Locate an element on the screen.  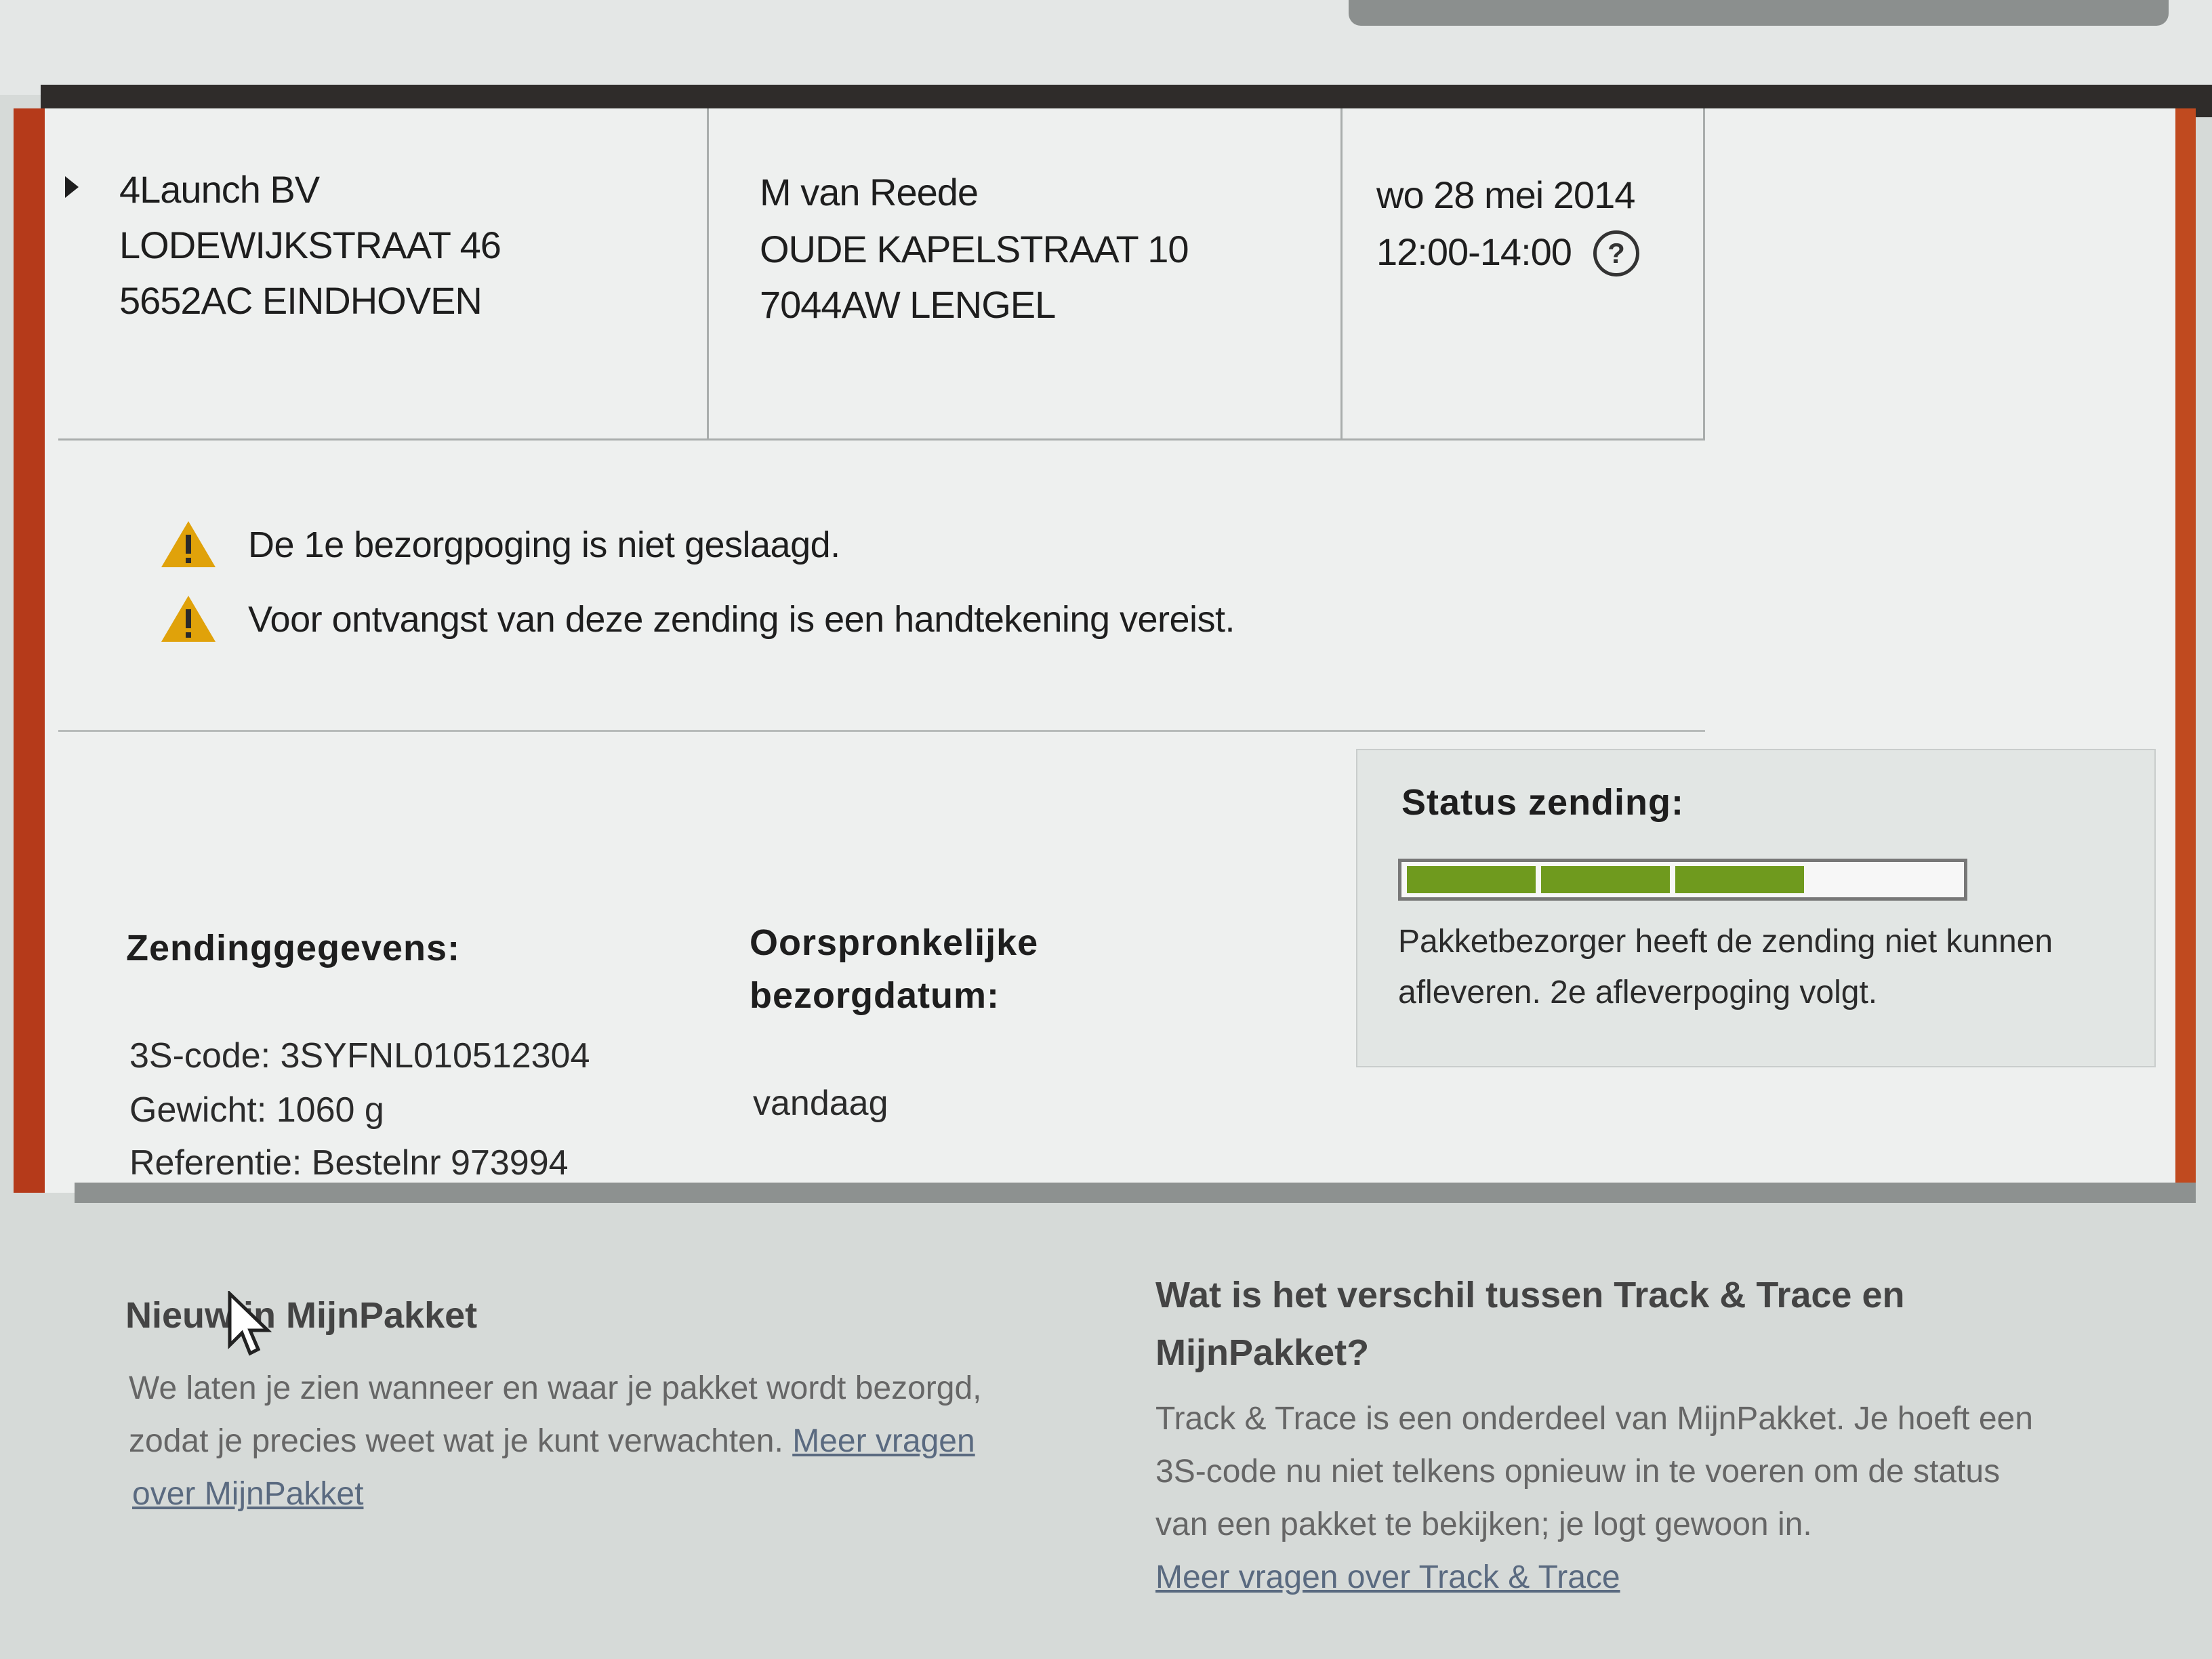
help-icon: ? is located at coordinates (1616, 253).